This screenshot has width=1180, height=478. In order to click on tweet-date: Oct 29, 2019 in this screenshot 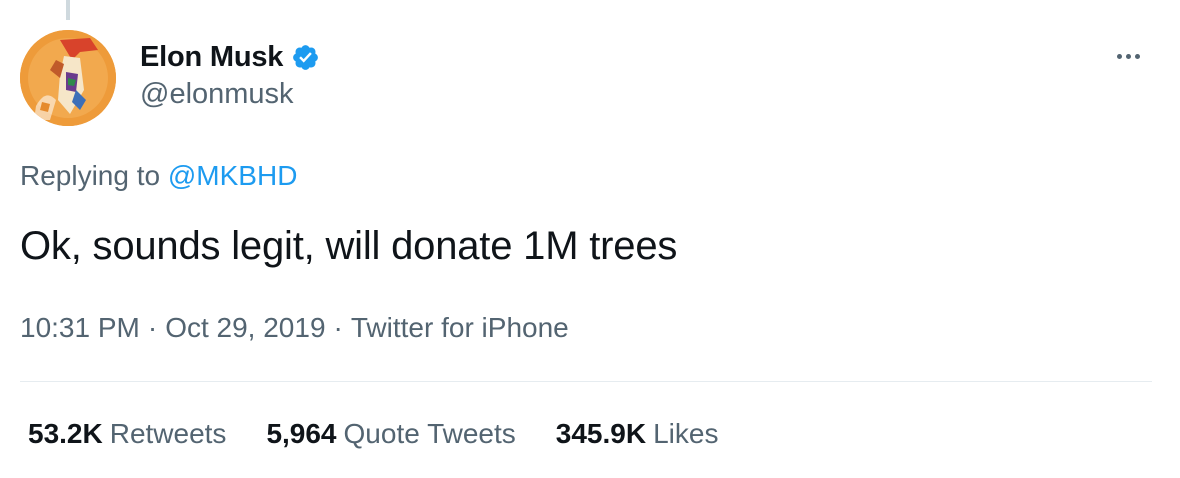, I will do `click(245, 327)`.